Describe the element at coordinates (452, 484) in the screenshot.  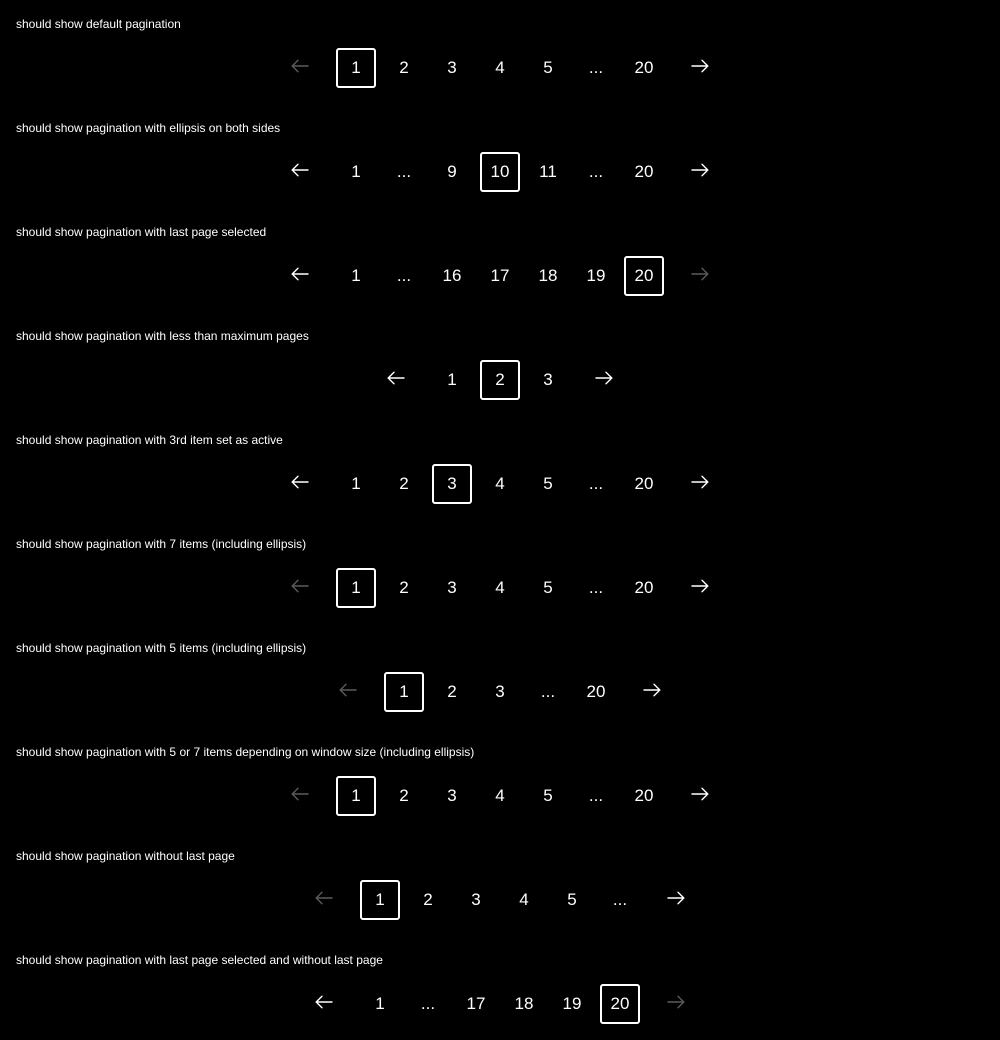
I see `page-button-current: 3` at that location.